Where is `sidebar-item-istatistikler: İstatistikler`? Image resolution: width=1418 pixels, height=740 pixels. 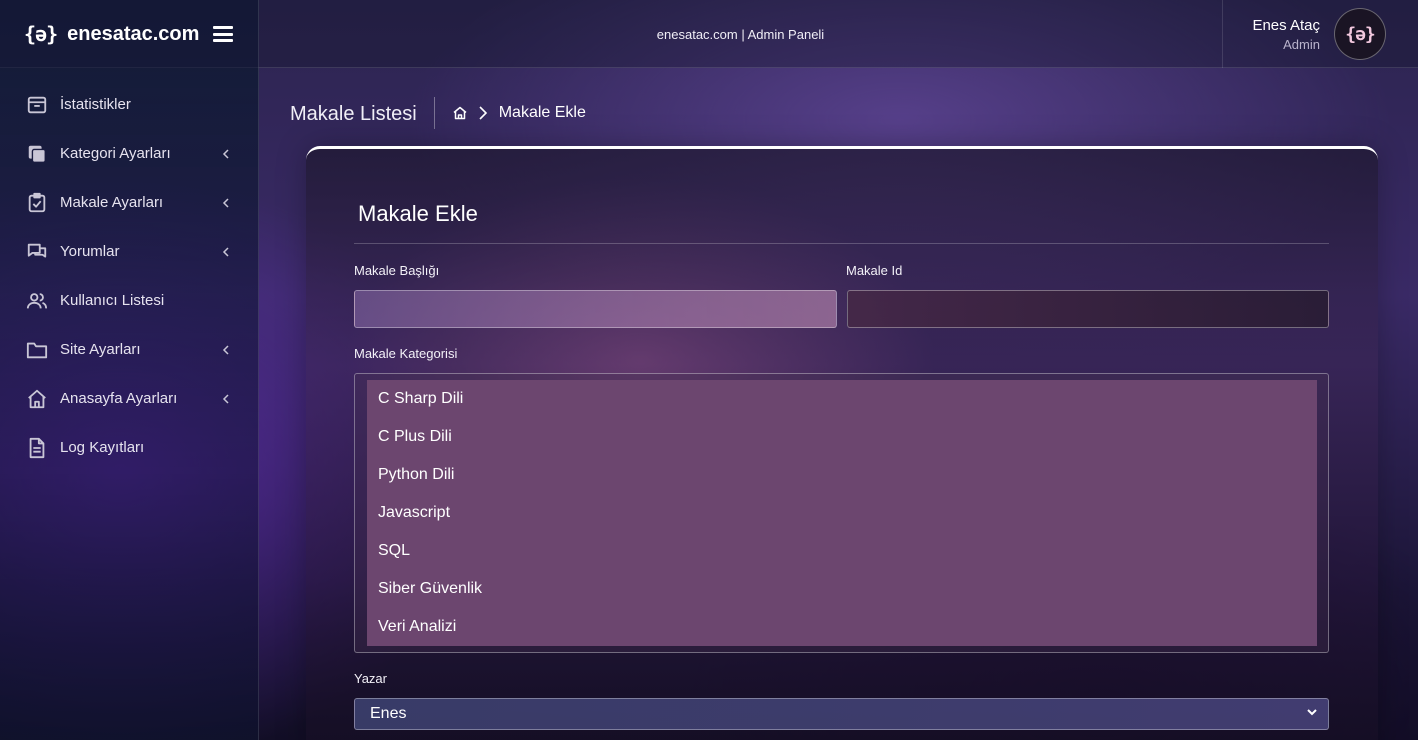
sidebar-item-istatistikler: İstatistikler is located at coordinates (129, 104).